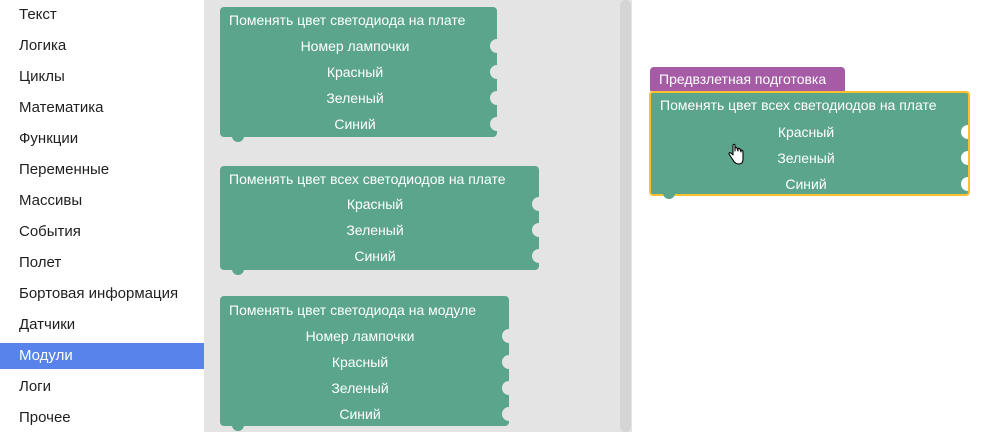 This screenshot has width=1008, height=432. Describe the element at coordinates (102, 77) in the screenshot. I see `category-loops: Циклы` at that location.